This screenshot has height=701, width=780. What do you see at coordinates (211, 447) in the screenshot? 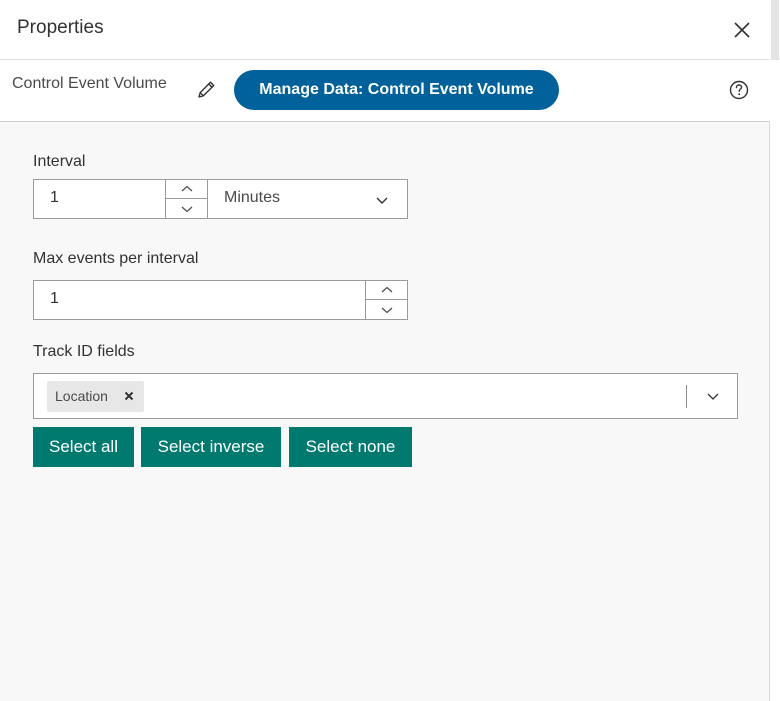
I see `select-inverse-button: Select inverse` at bounding box center [211, 447].